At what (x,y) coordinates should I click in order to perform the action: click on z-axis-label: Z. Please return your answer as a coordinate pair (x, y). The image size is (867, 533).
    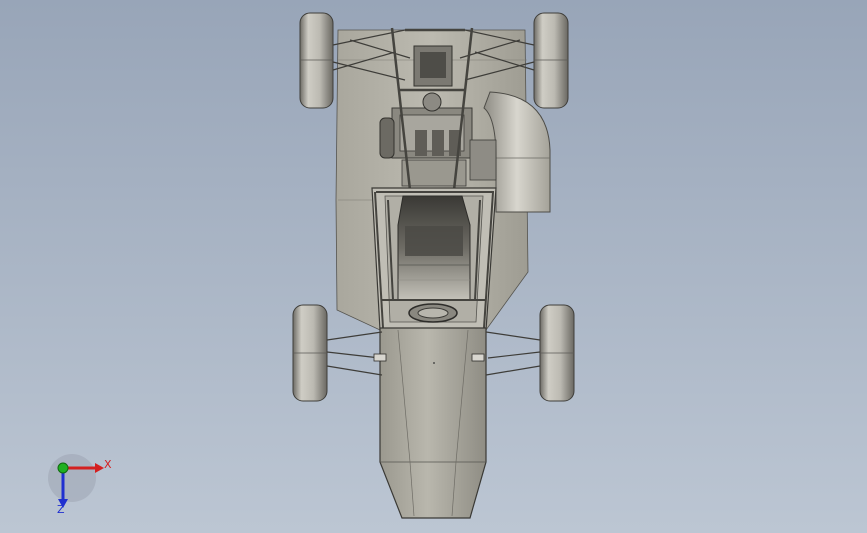
    Looking at the image, I should click on (61, 509).